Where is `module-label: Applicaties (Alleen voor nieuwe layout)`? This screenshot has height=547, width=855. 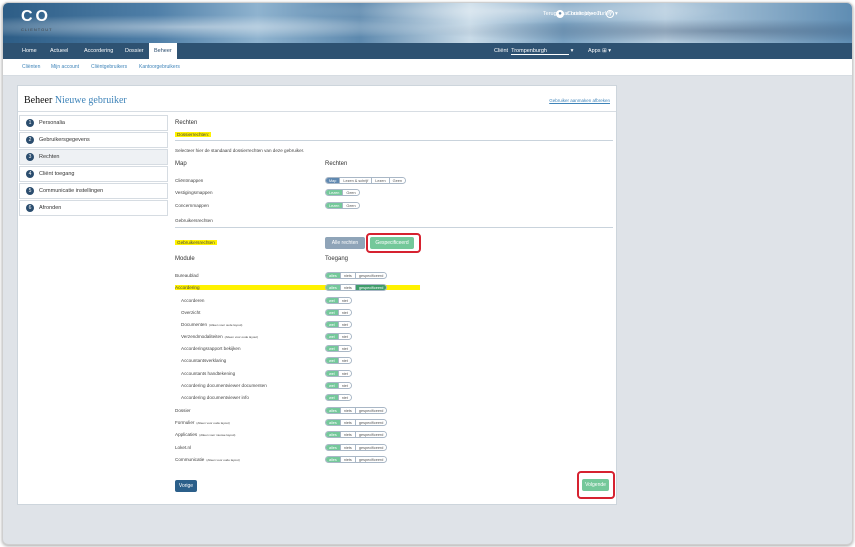 module-label: Applicaties (Alleen voor nieuwe layout) is located at coordinates (205, 434).